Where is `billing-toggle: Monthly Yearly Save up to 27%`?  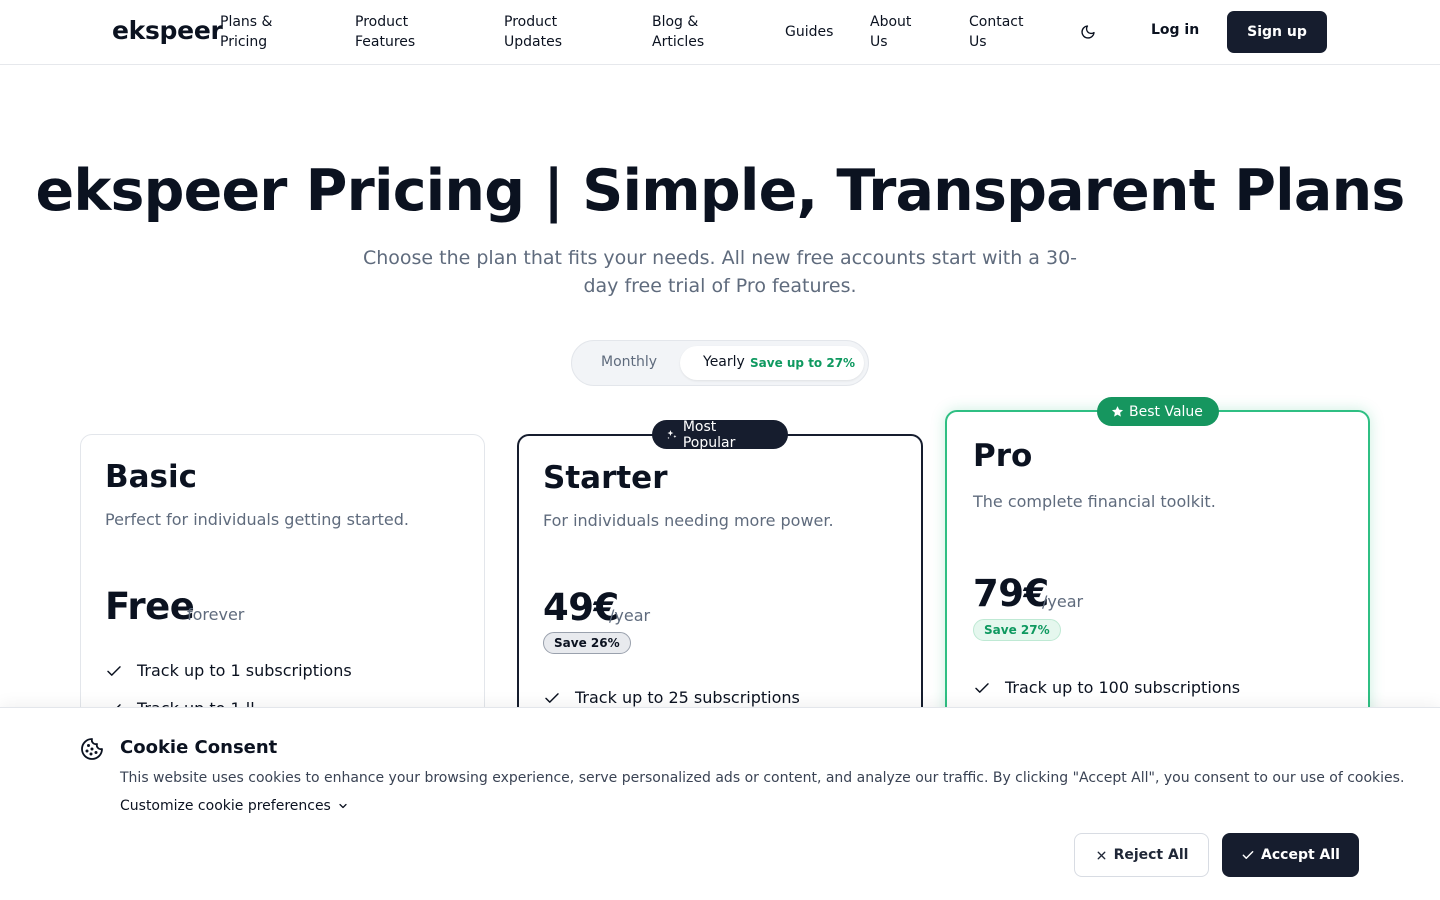 billing-toggle: Monthly Yearly Save up to 27% is located at coordinates (720, 363).